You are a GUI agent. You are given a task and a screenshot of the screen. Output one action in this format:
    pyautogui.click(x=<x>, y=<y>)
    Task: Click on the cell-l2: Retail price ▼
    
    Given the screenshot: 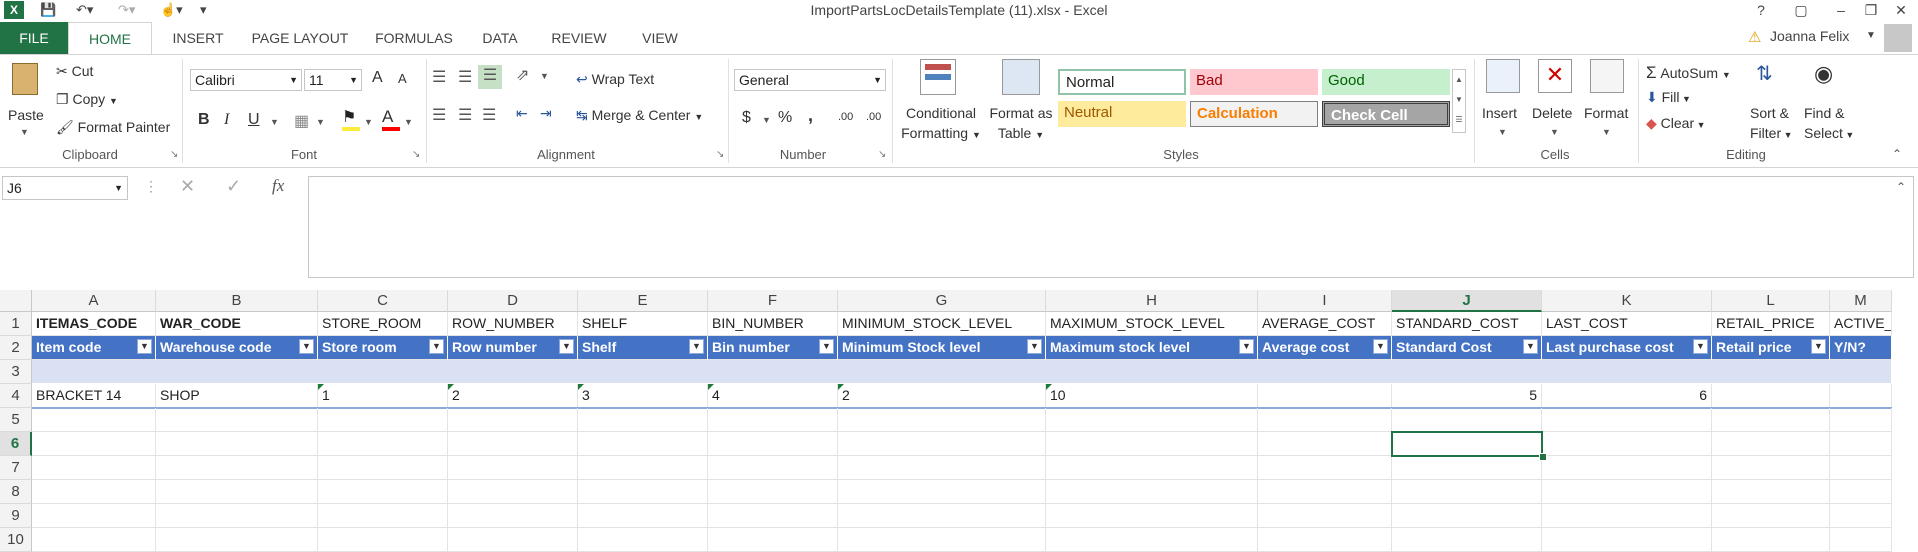 What is the action you would take?
    pyautogui.click(x=1771, y=348)
    